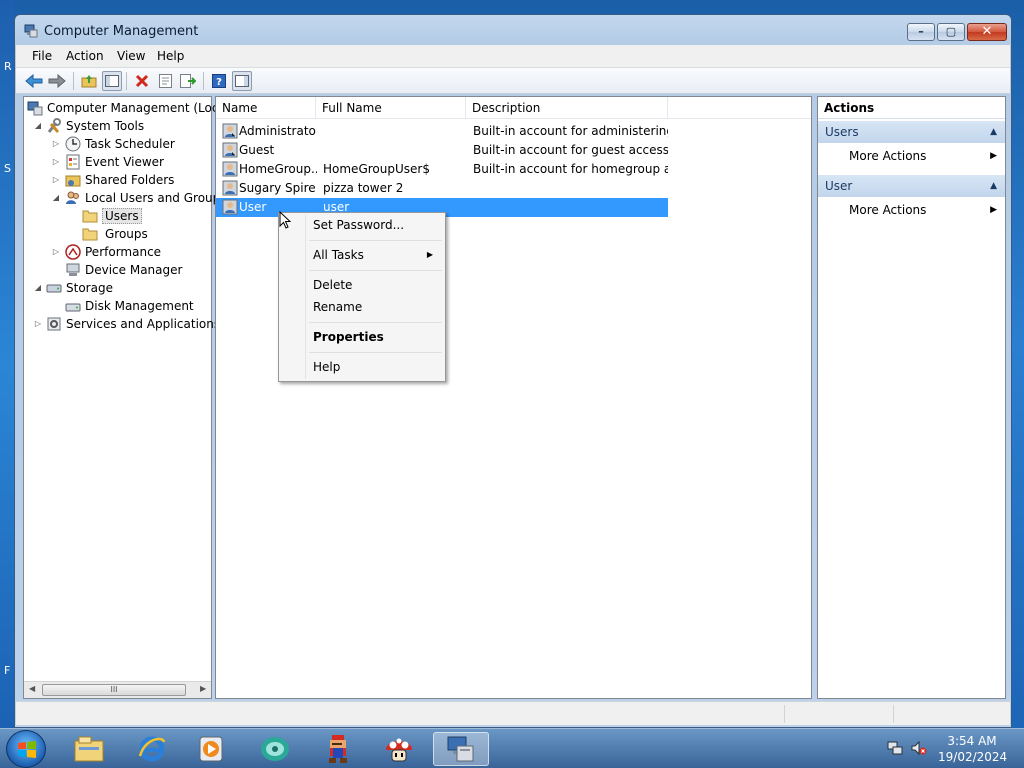 This screenshot has width=1024, height=768. Describe the element at coordinates (338, 749) in the screenshot. I see `mario-icon` at that location.